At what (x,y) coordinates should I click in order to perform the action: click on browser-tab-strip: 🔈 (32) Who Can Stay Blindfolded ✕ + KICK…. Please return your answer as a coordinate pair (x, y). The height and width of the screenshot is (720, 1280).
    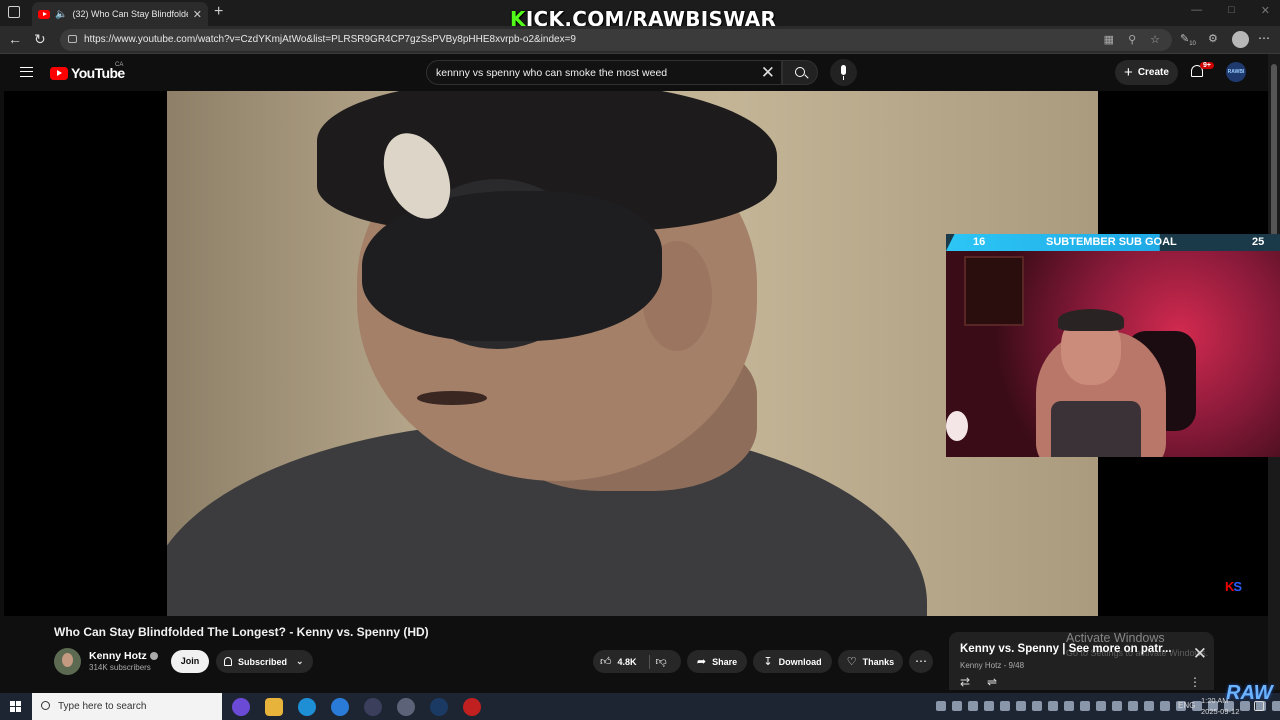
    Looking at the image, I should click on (640, 15).